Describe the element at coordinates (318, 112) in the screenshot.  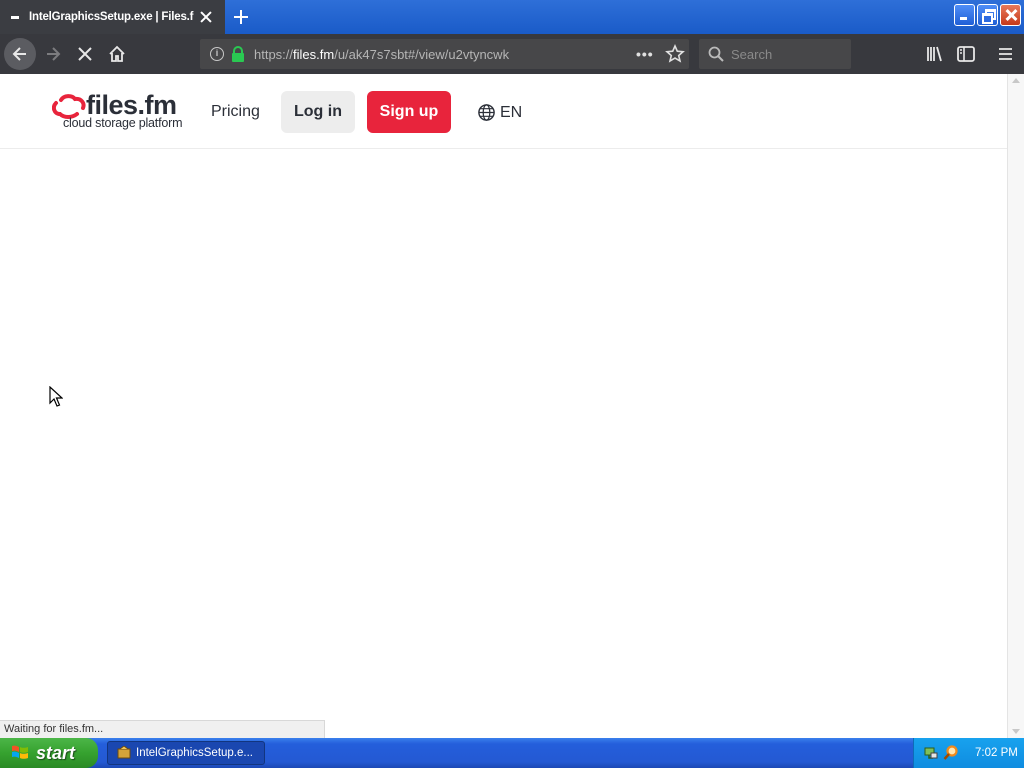
I see `login-button: Log in` at that location.